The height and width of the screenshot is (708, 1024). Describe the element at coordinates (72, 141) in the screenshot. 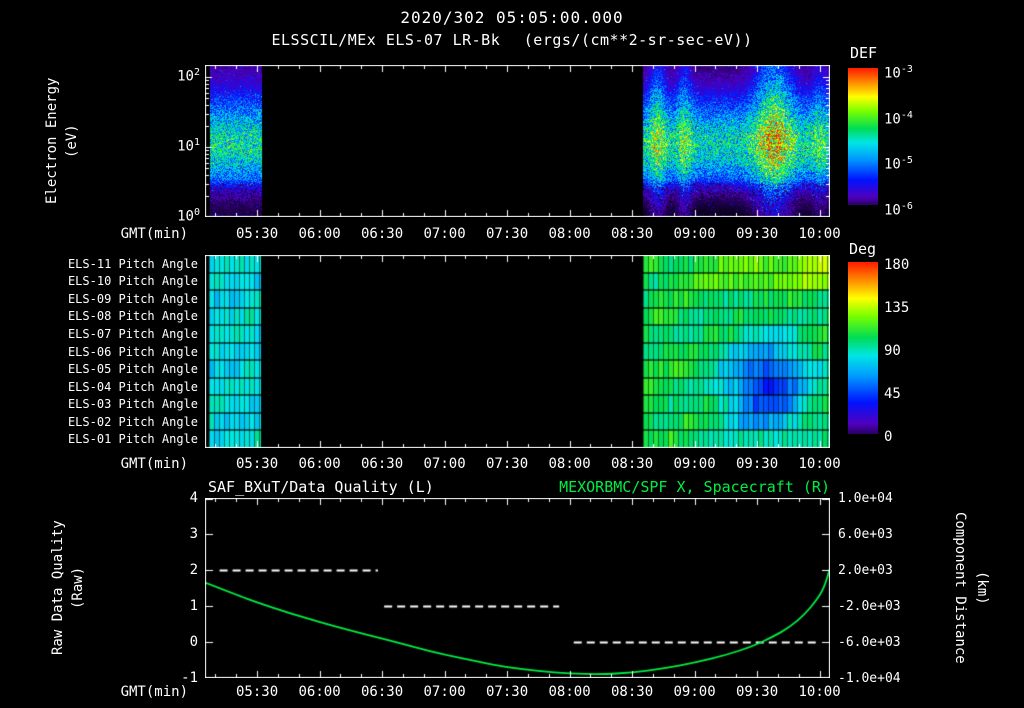

I see `panel1-ylabel-line2: (eV)` at that location.